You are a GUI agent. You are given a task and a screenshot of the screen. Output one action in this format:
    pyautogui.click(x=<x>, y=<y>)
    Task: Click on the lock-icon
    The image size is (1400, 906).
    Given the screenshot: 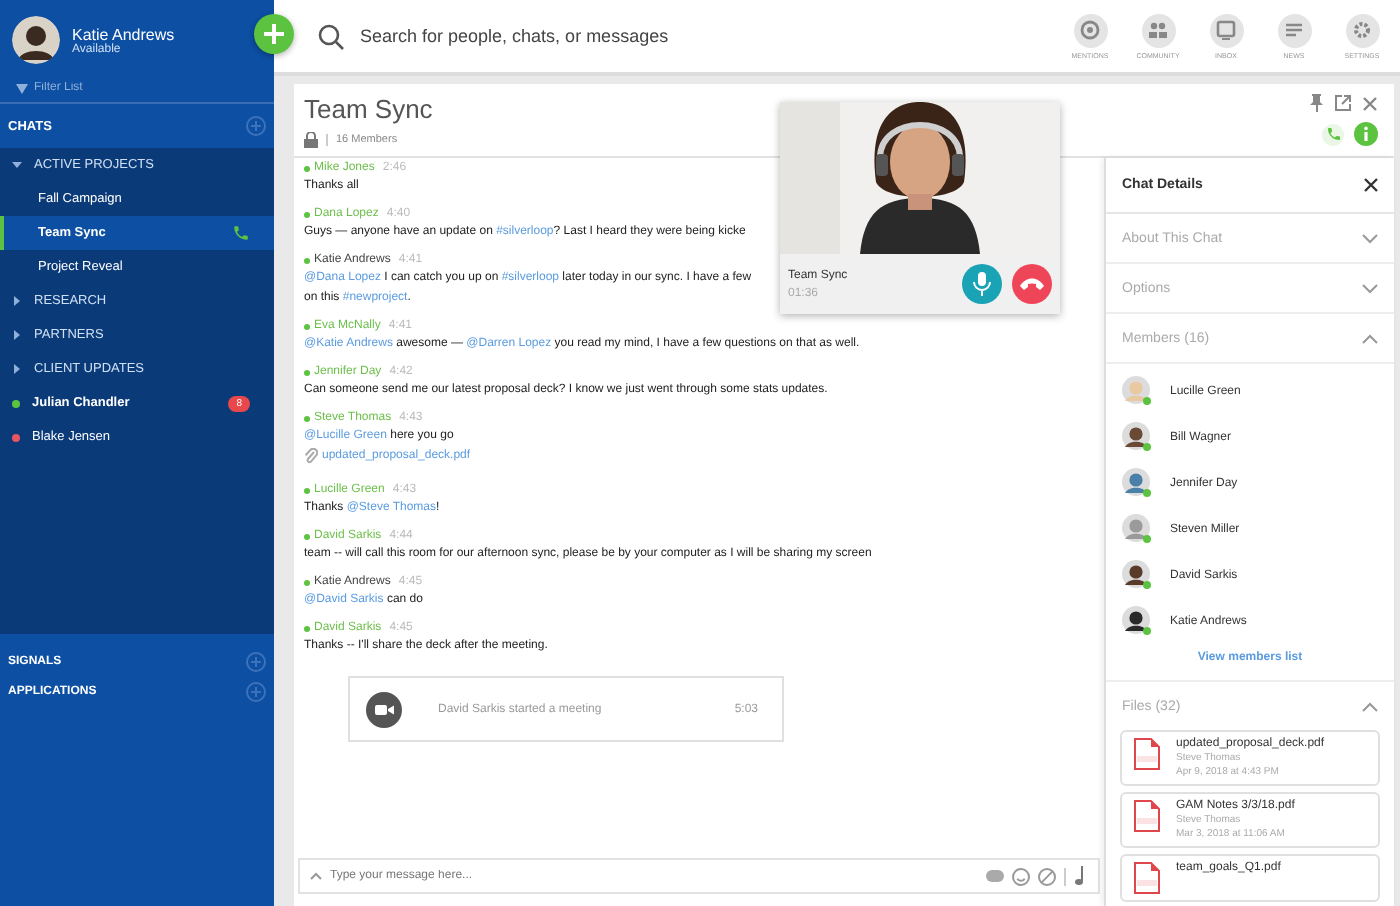 What is the action you would take?
    pyautogui.click(x=311, y=140)
    